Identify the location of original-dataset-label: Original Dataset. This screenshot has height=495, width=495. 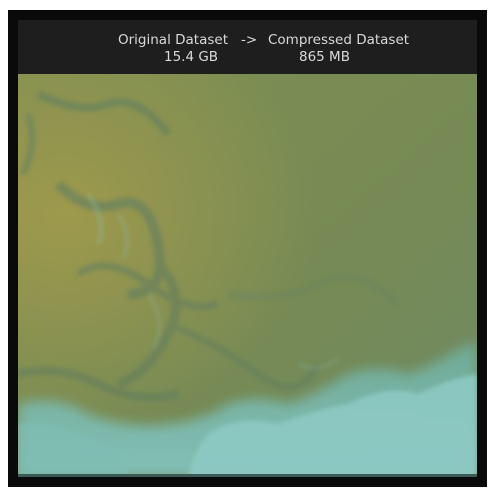
(173, 40).